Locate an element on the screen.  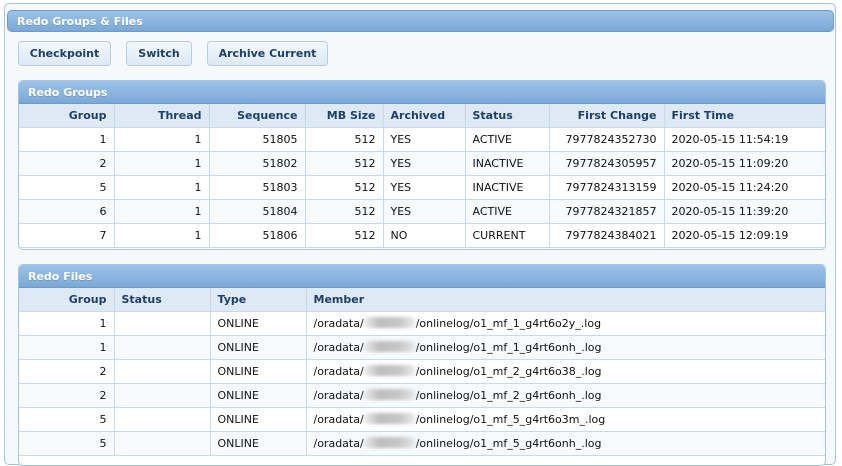
files-header-row: Group Status Type Member is located at coordinates (422, 300).